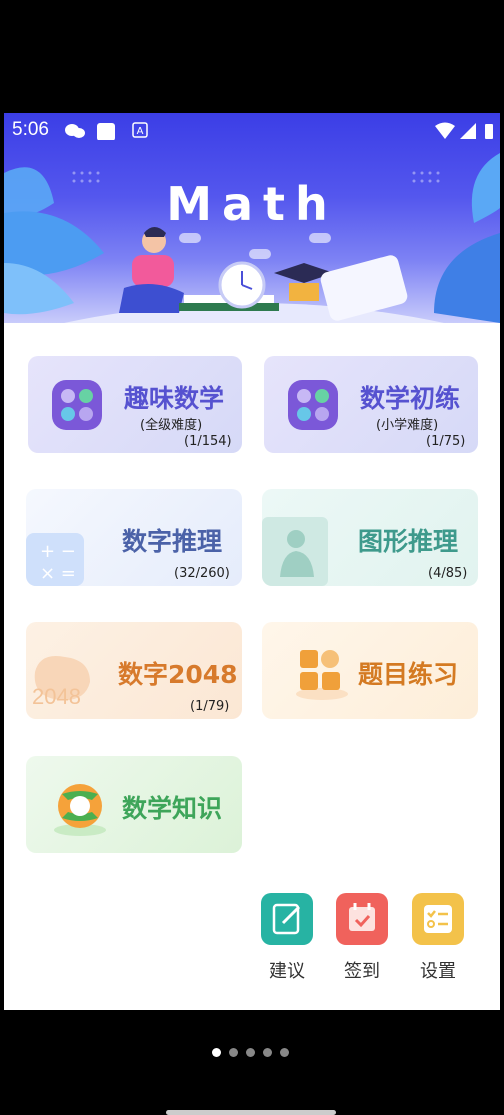  I want to click on svg-text: A, so click(140, 131).